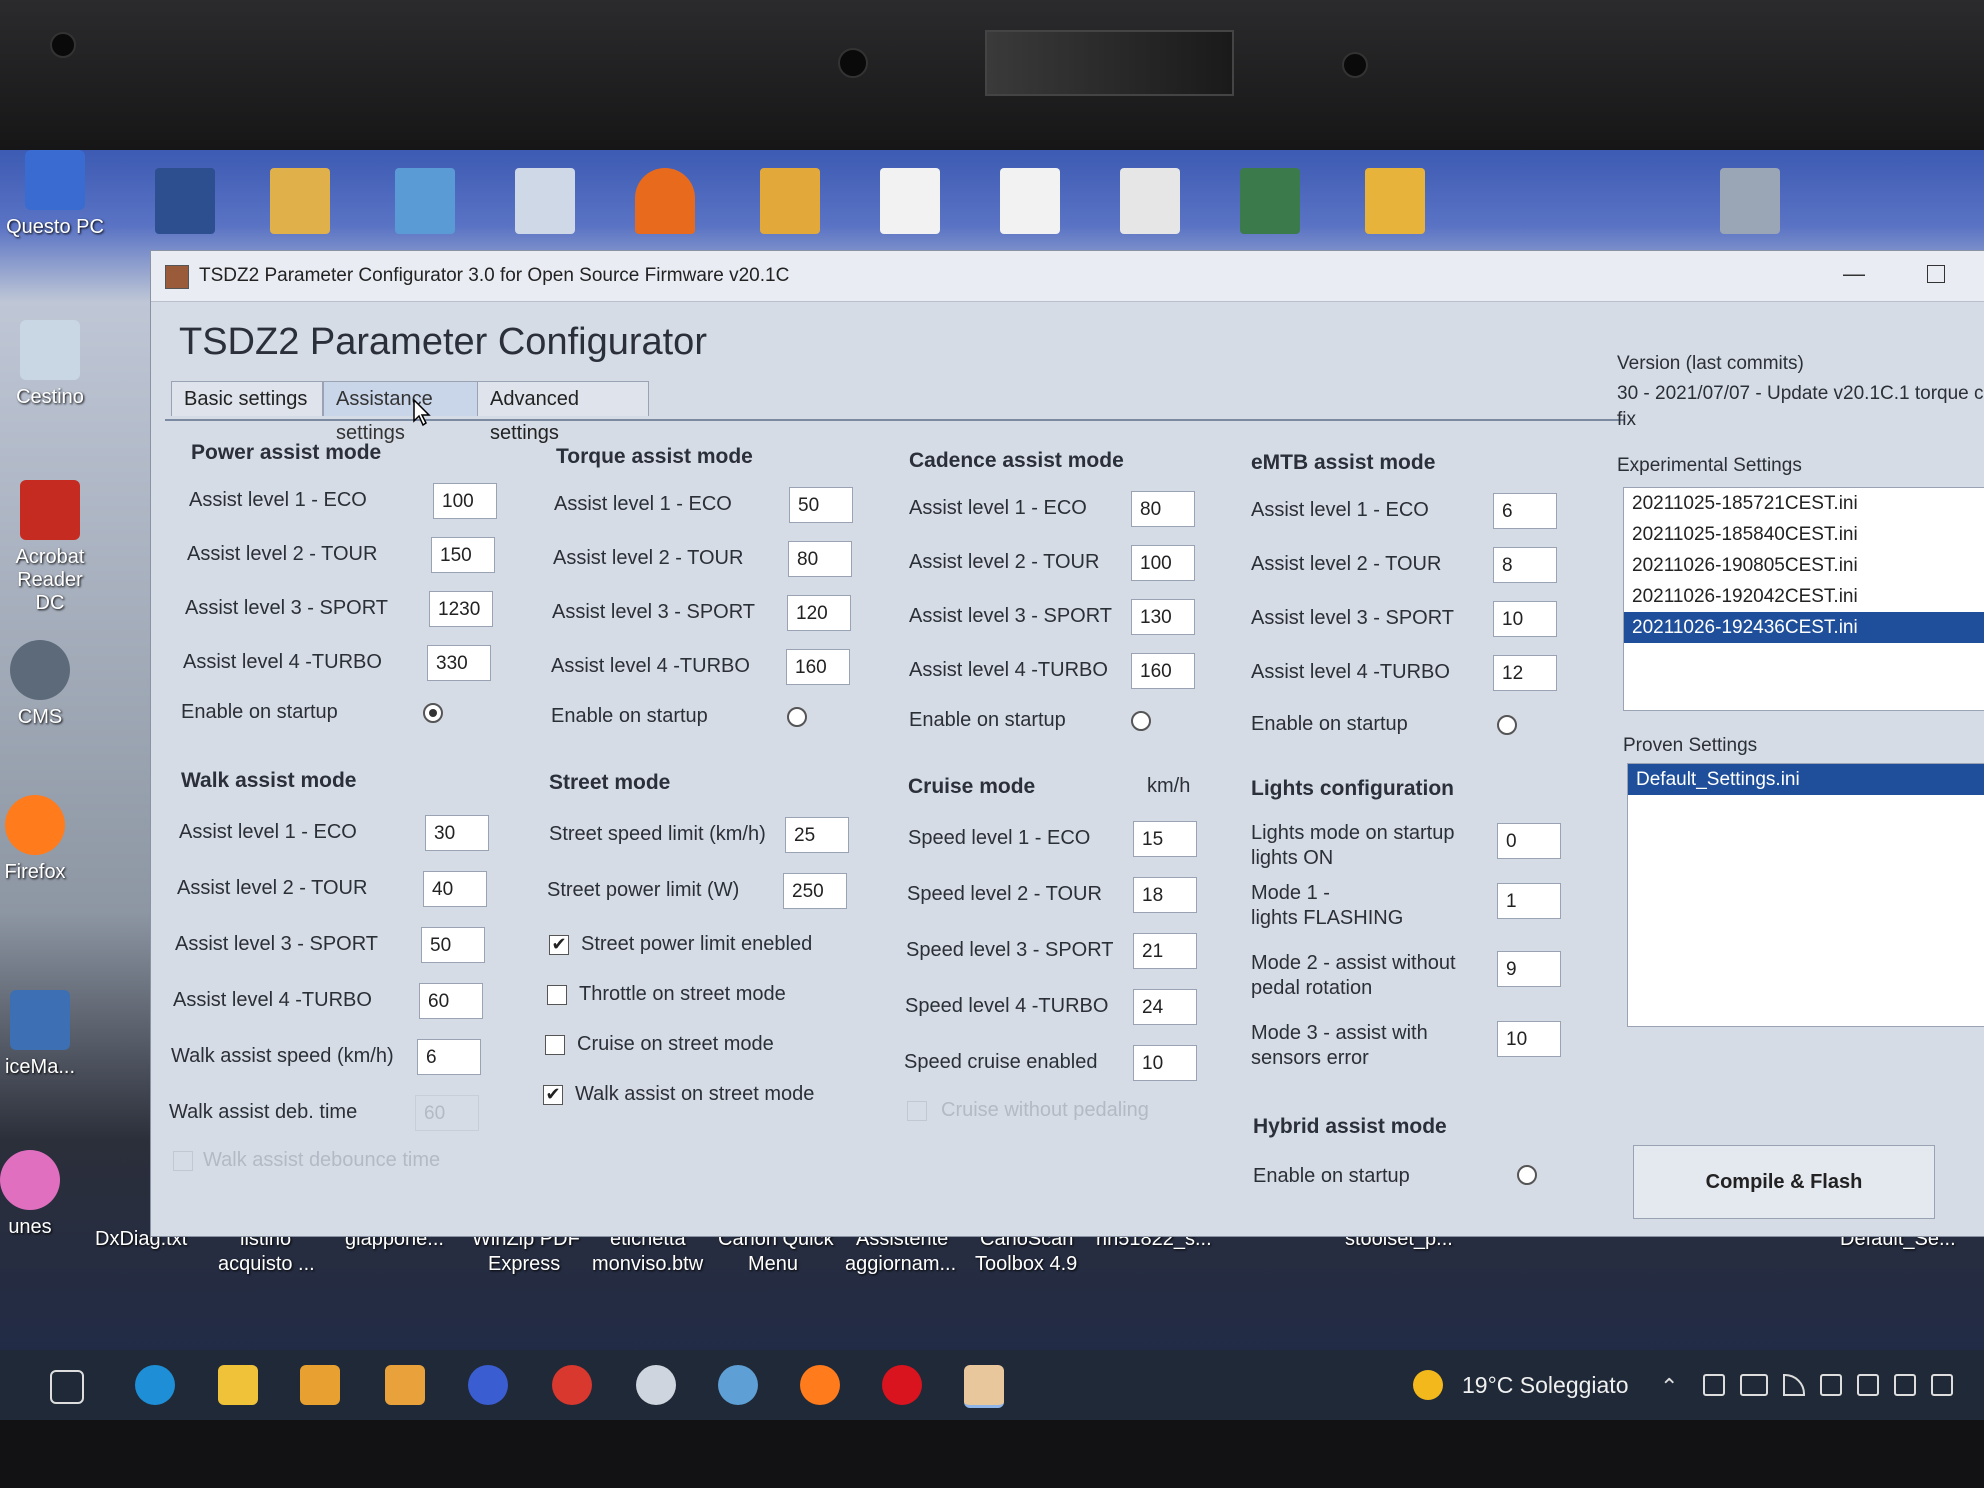  I want to click on list-item-selected: 20211026-192436CEST.ini, so click(1804, 627).